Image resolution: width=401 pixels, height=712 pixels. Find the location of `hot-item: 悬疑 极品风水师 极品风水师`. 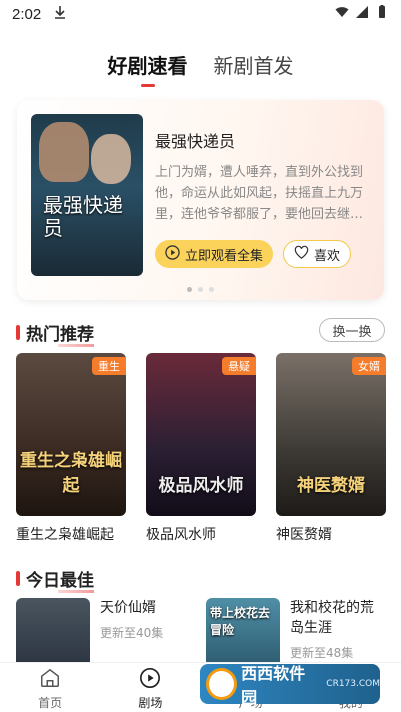

hot-item: 悬疑 极品风水师 极品风水师 is located at coordinates (201, 448).